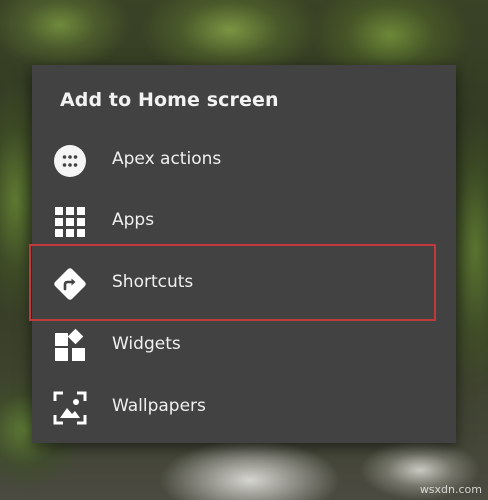 This screenshot has width=488, height=500. What do you see at coordinates (244, 160) in the screenshot?
I see `menu-item-apex-actions: Apex actions` at bounding box center [244, 160].